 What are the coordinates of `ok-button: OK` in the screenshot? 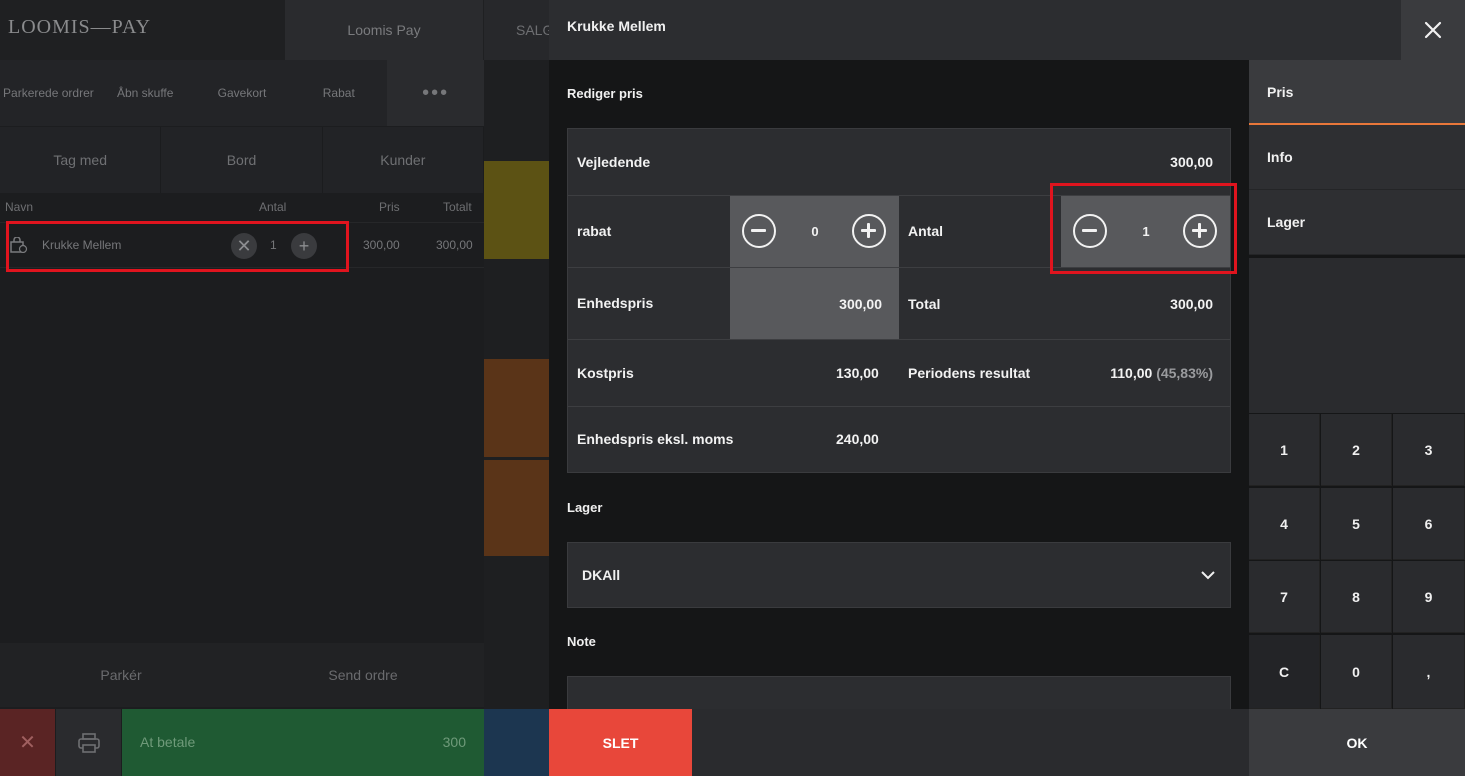 It's located at (1357, 742).